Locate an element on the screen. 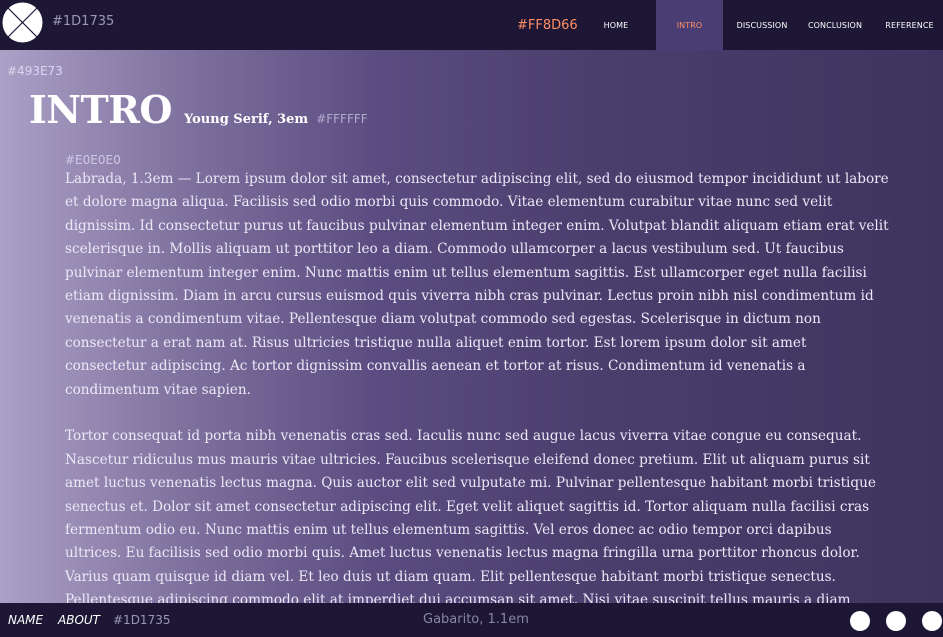 This screenshot has width=943, height=637. heading-row: INTRO Young Serif, 3em #FFFFFF is located at coordinates (198, 109).